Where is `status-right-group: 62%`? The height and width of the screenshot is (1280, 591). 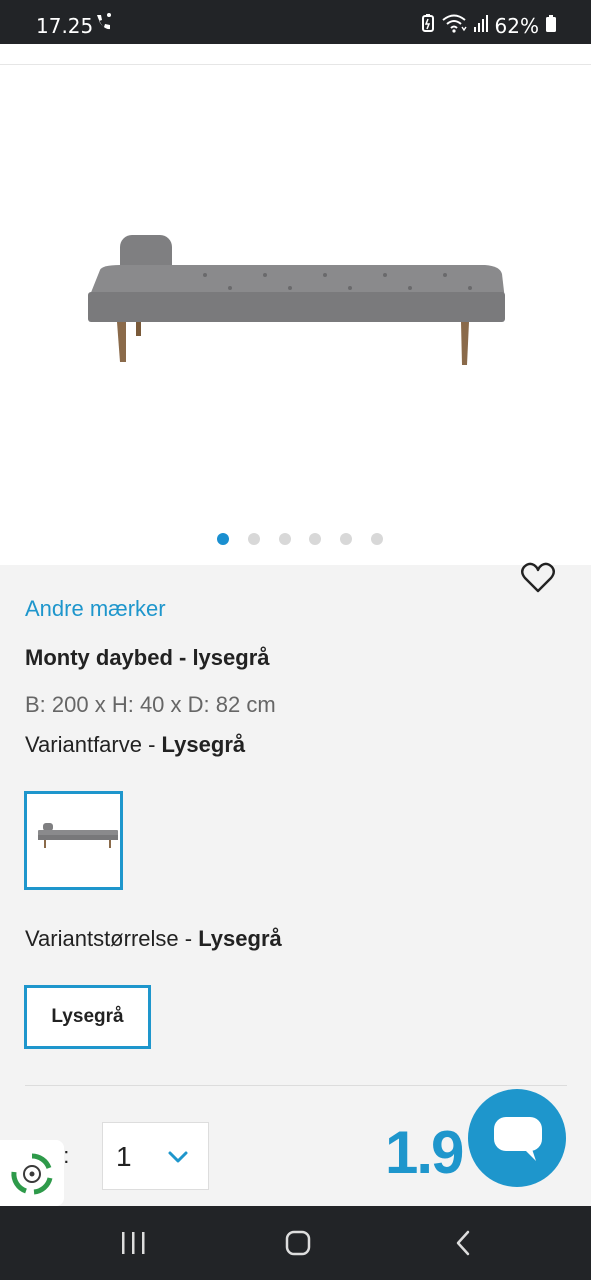
status-right-group: 62% is located at coordinates (489, 25).